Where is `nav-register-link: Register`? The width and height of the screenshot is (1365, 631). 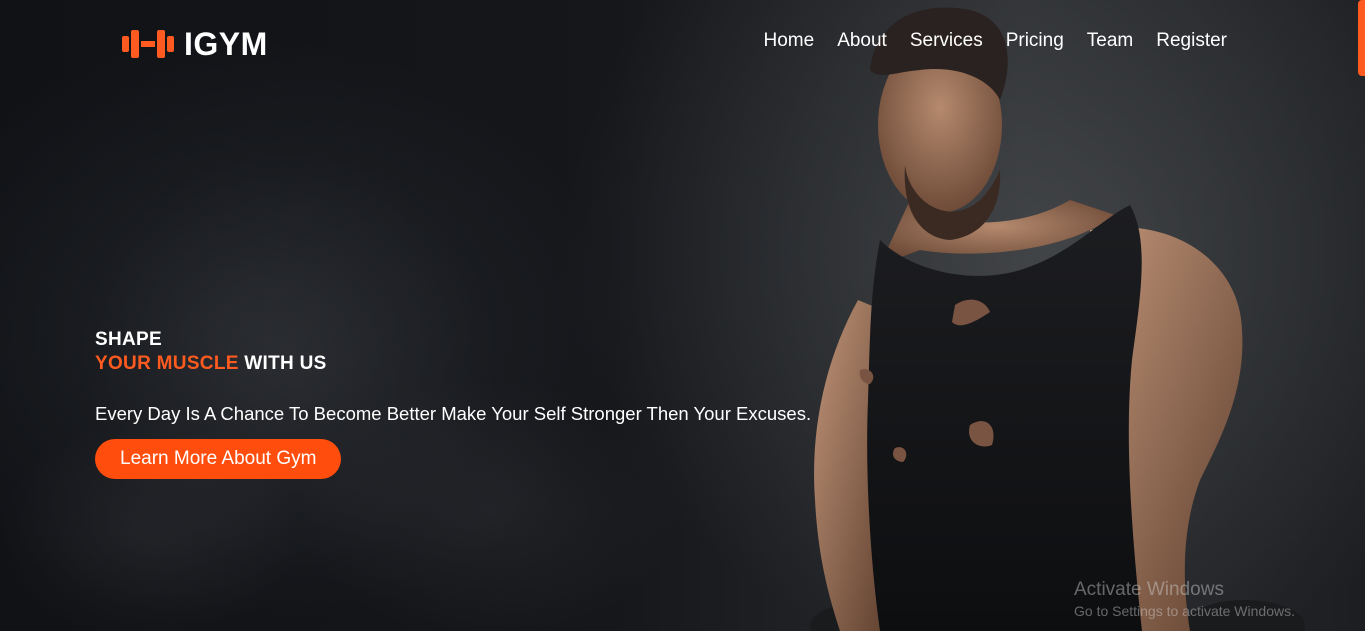 nav-register-link: Register is located at coordinates (1191, 41).